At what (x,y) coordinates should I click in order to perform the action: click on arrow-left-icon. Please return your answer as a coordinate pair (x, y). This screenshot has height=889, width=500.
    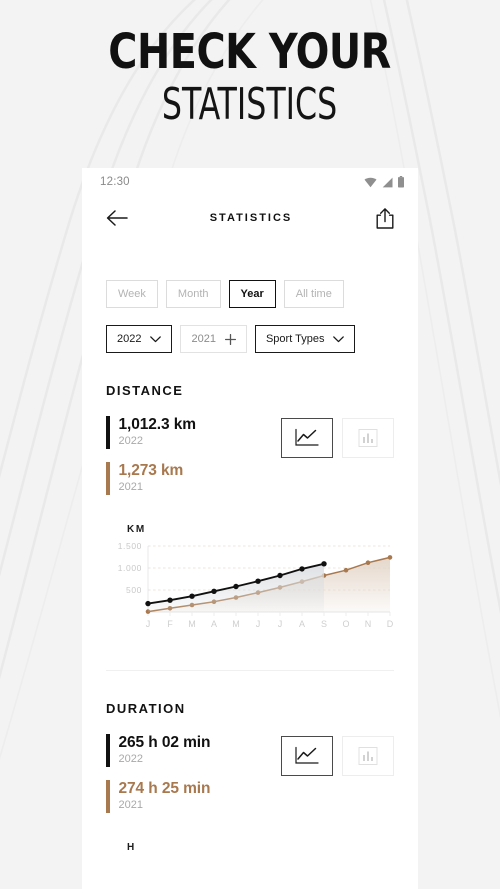
    Looking at the image, I should click on (117, 218).